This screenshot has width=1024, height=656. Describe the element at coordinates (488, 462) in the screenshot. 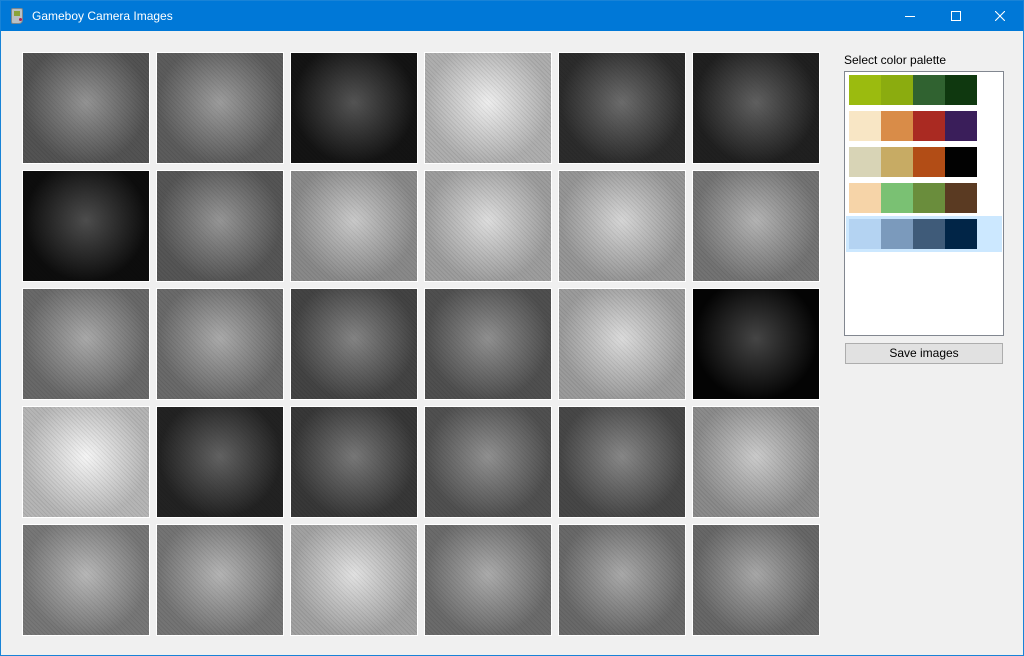

I see `image-thumbnail-girl-smiling` at that location.